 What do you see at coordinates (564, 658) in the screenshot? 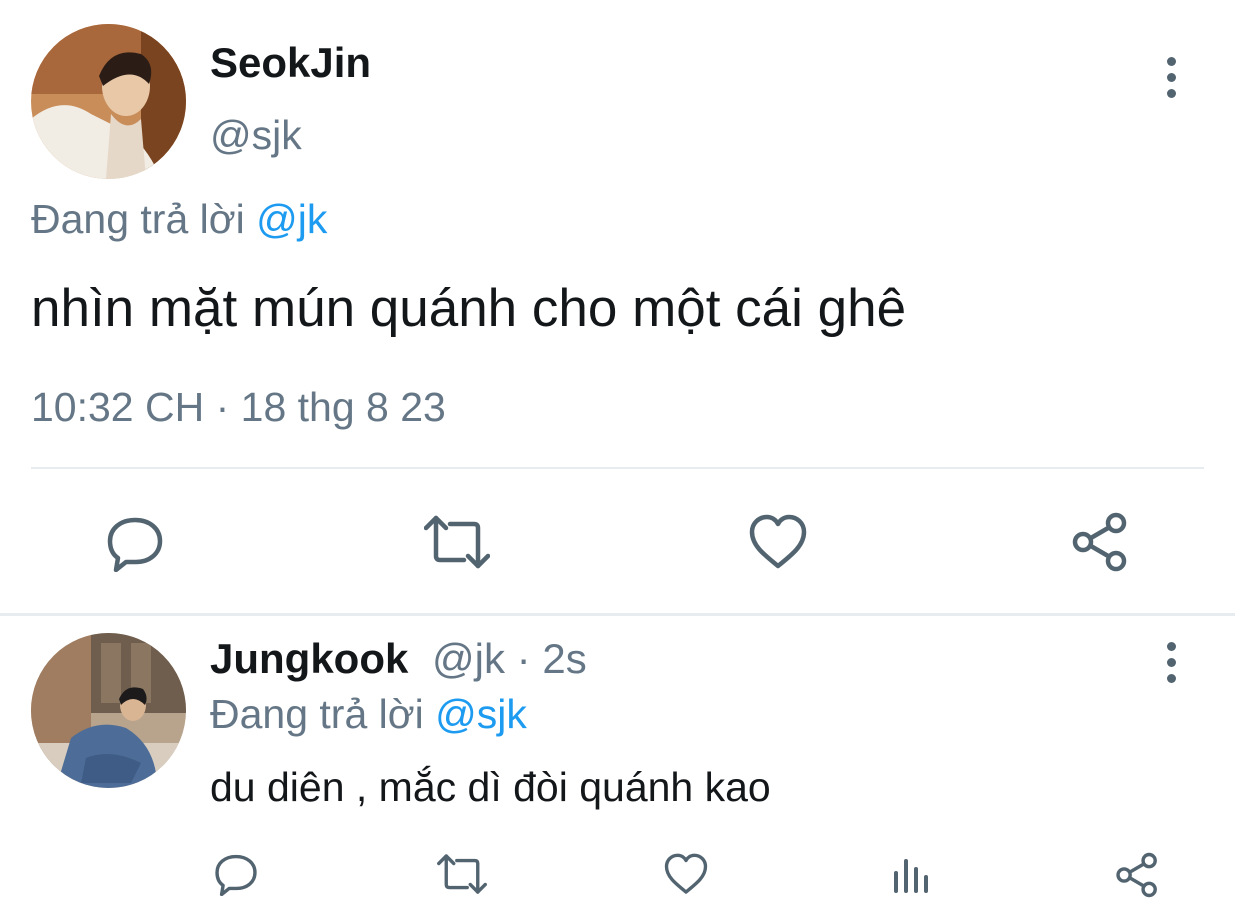
I see `reply-time-ago: 2s` at bounding box center [564, 658].